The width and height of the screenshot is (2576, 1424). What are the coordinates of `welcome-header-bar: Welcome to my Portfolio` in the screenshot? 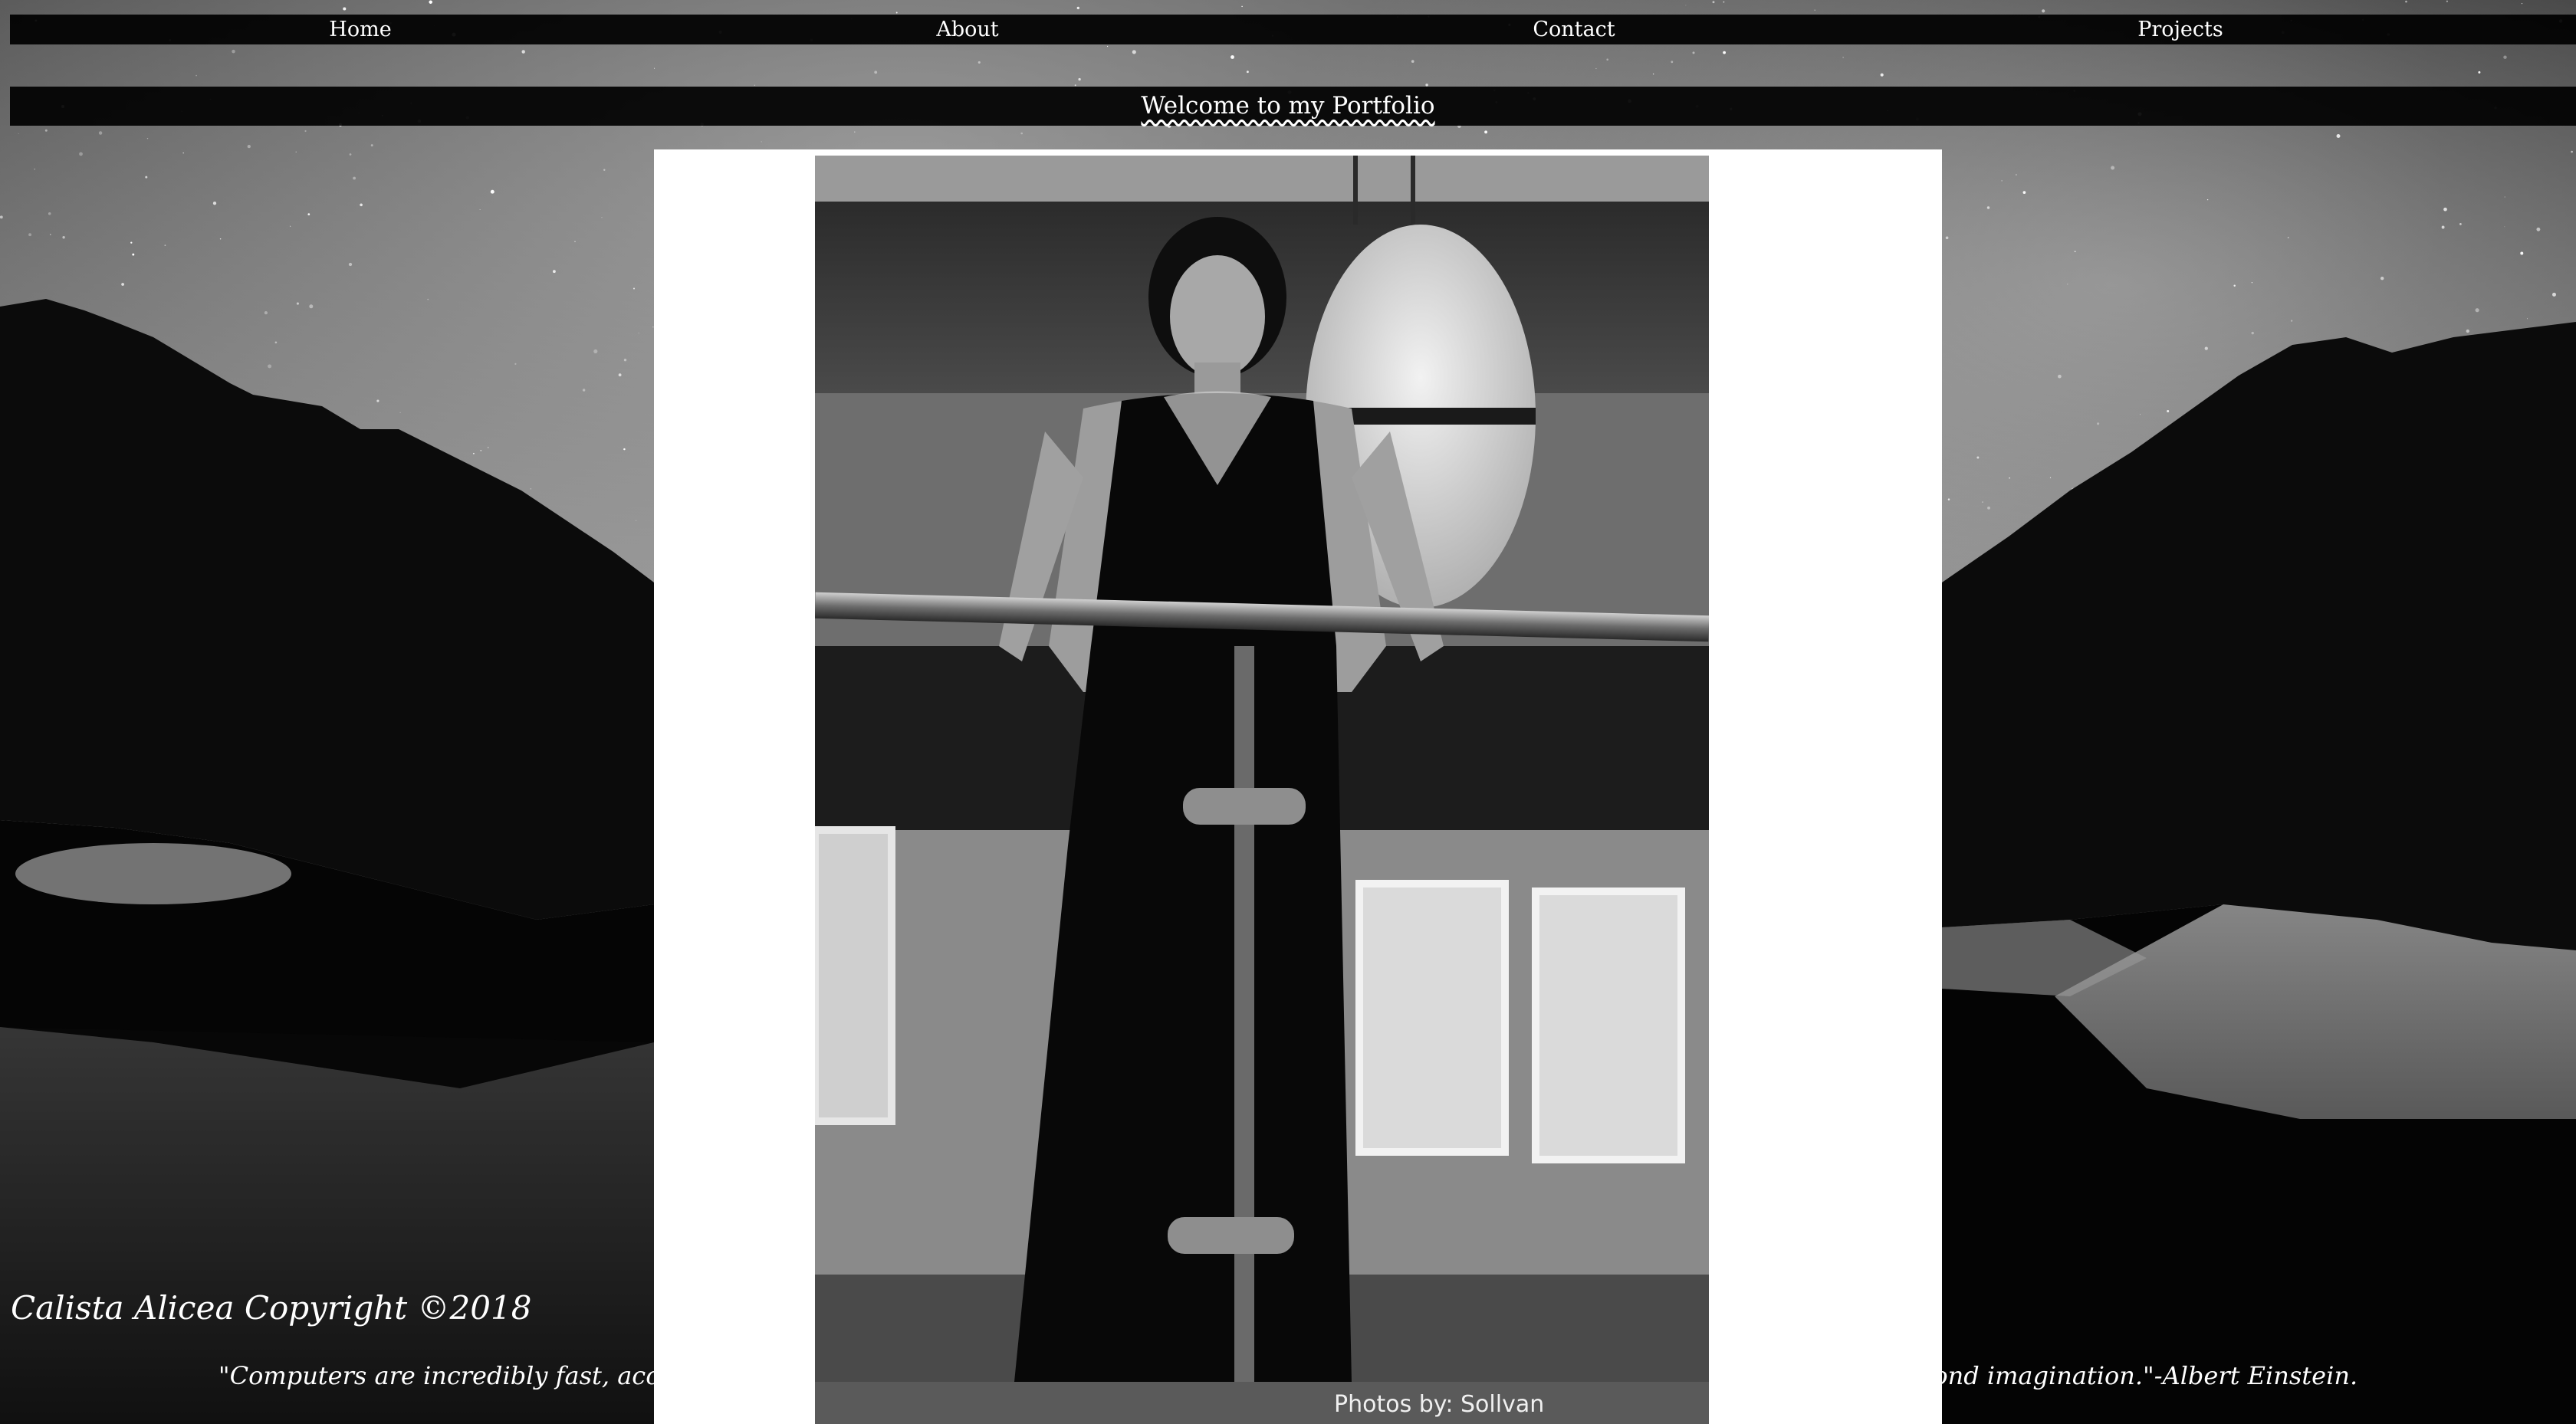 It's located at (1293, 106).